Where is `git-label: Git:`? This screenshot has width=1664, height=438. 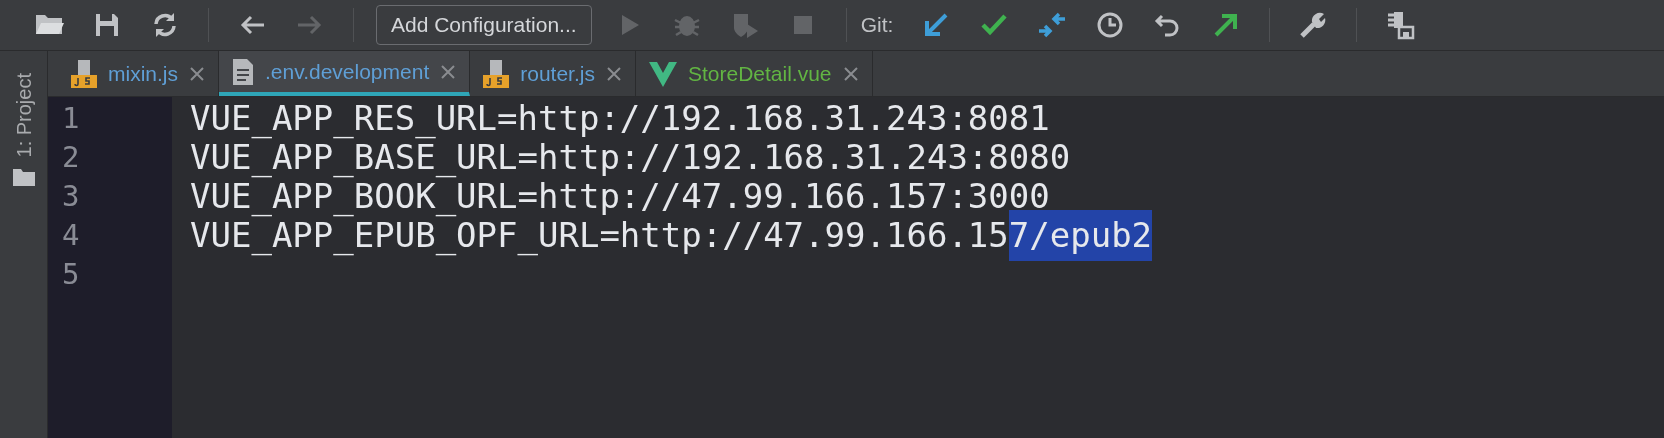 git-label: Git: is located at coordinates (877, 25).